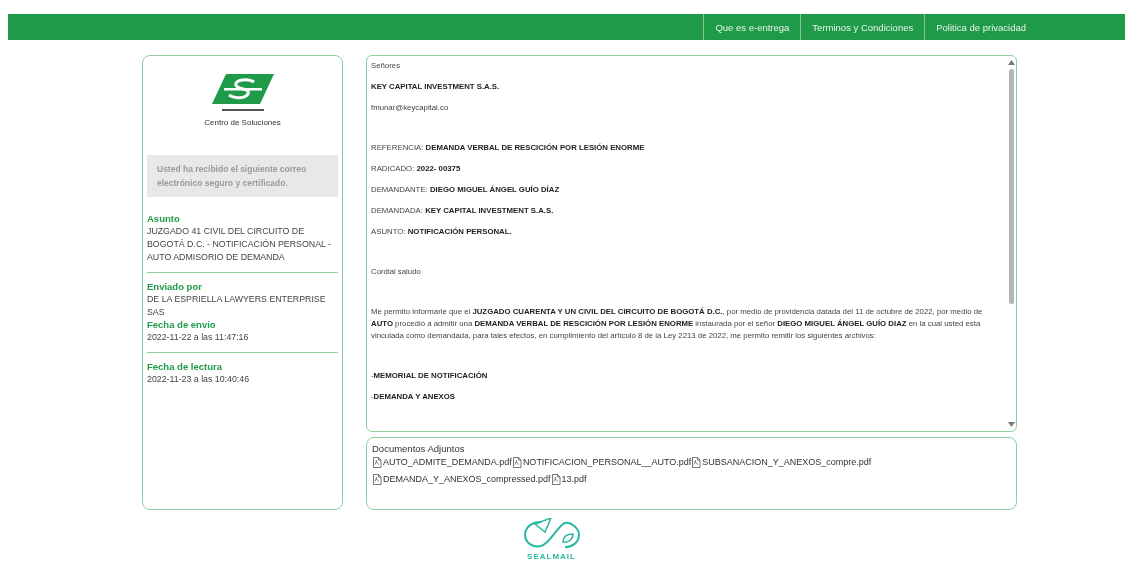 This screenshot has width=1133, height=575. I want to click on field-label: Fecha de envio, so click(182, 325).